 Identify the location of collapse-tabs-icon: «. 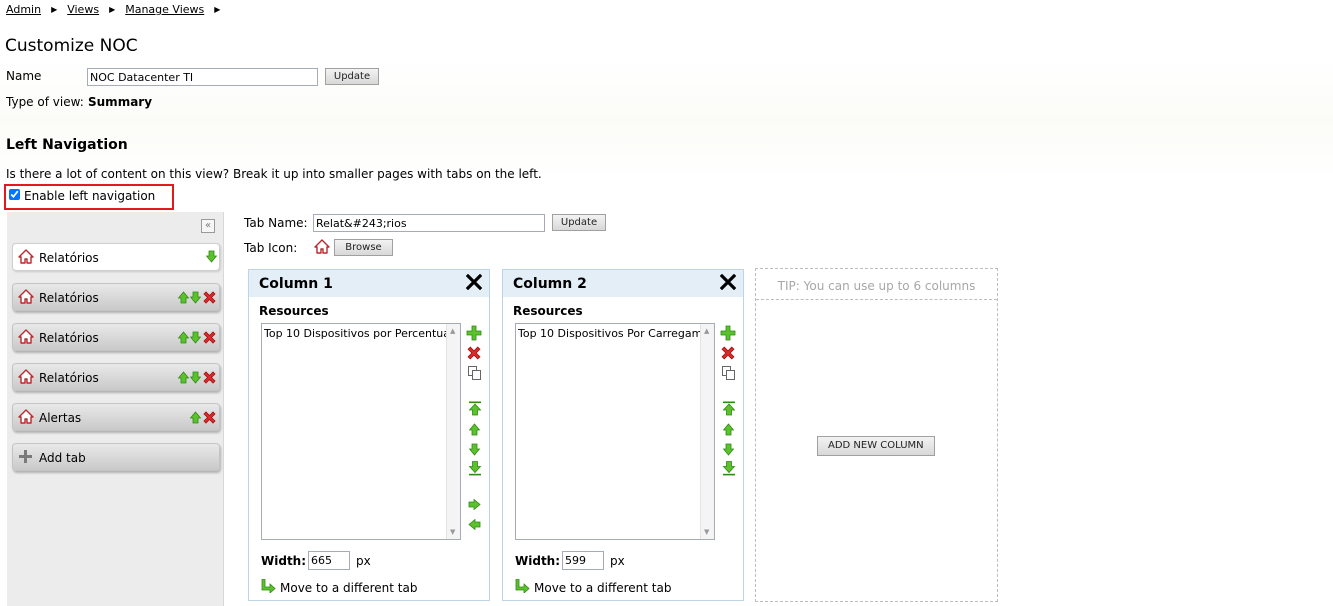
(208, 226).